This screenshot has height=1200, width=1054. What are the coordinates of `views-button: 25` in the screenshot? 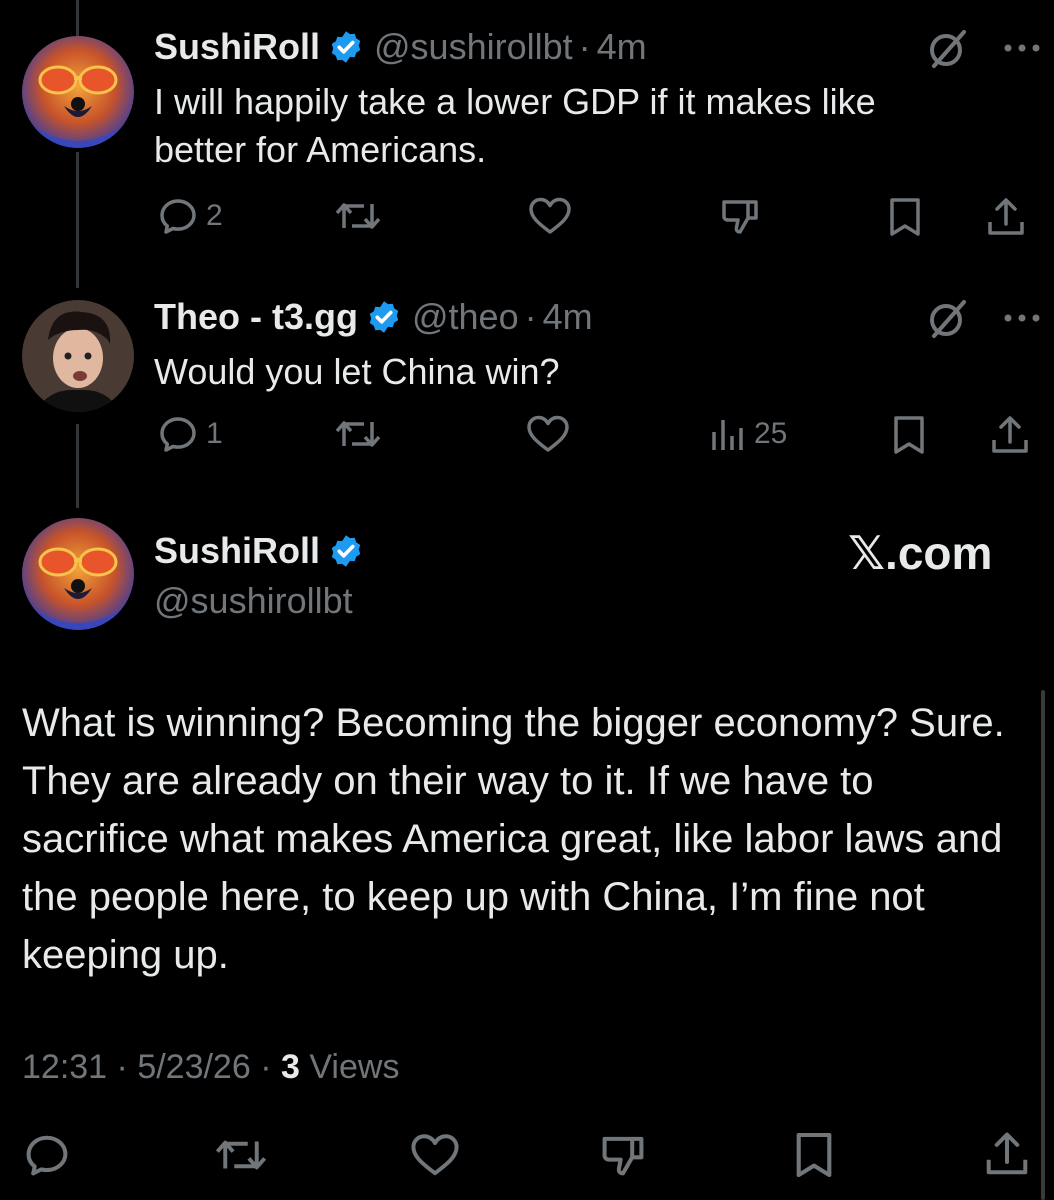 It's located at (748, 434).